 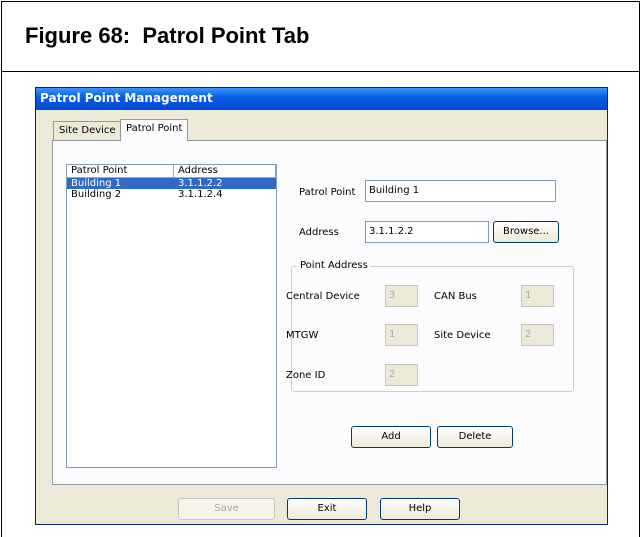 I want to click on exit-button: Exit, so click(x=327, y=509).